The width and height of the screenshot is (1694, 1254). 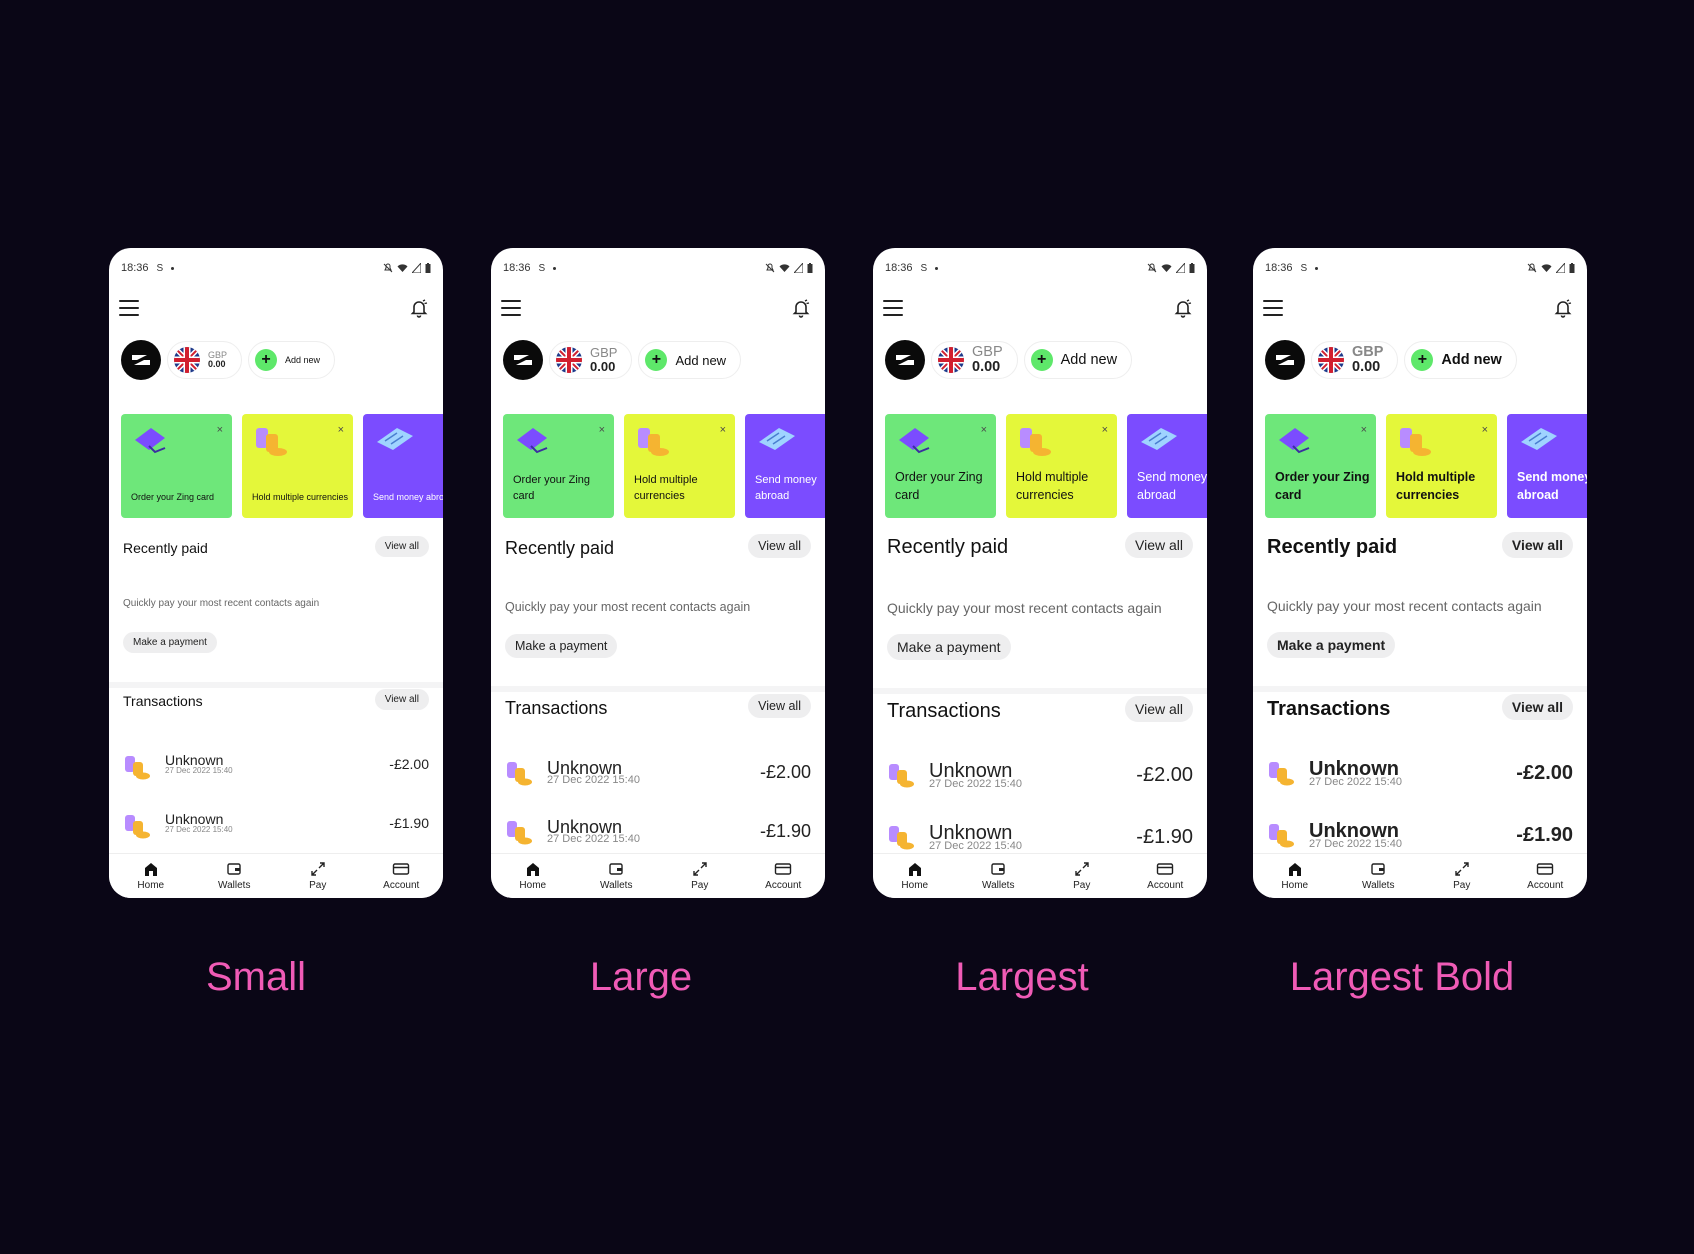 What do you see at coordinates (1378, 869) in the screenshot?
I see `wallet-icon` at bounding box center [1378, 869].